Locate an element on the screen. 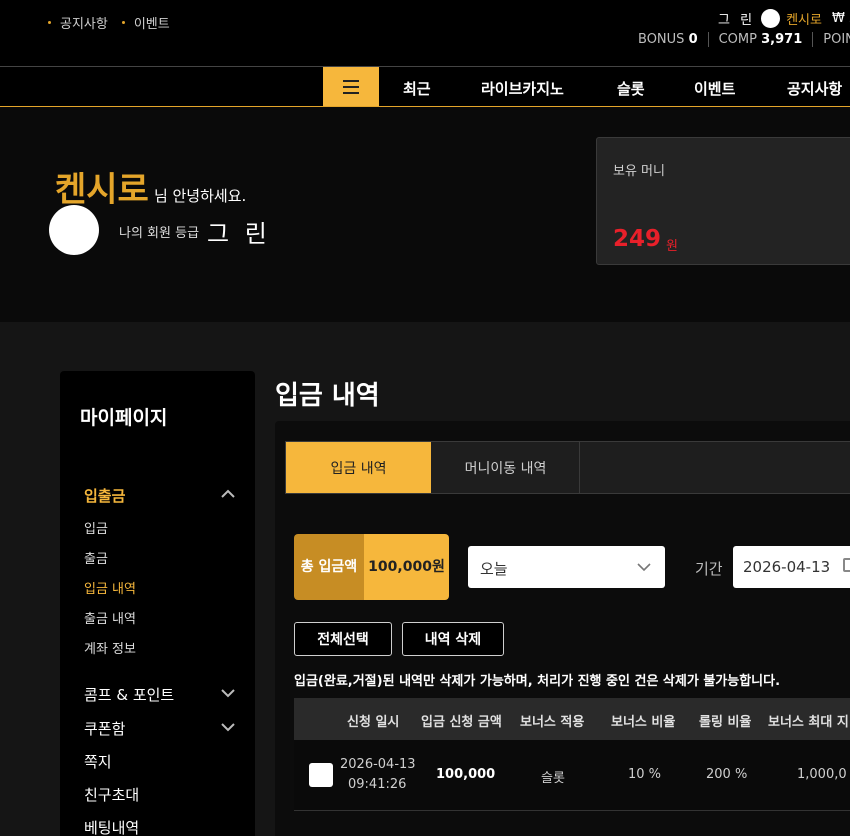 This screenshot has height=836, width=850. tab-deposit-history: 입금 내역 is located at coordinates (358, 467).